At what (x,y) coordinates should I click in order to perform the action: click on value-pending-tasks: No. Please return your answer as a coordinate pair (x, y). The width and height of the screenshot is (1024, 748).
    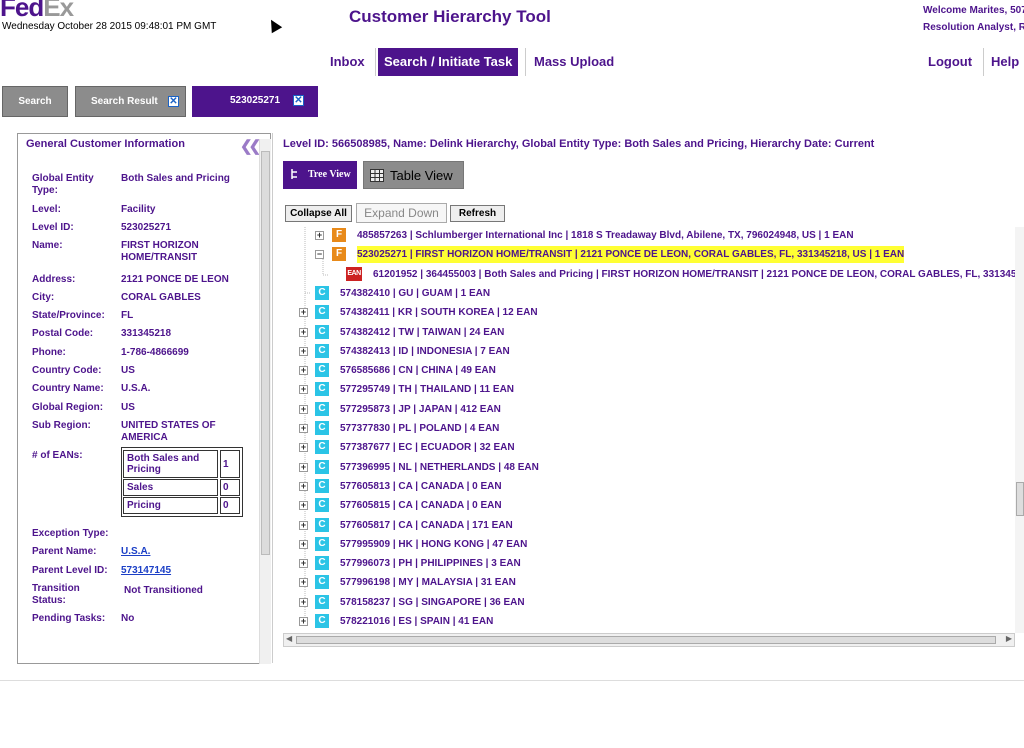
    Looking at the image, I should click on (128, 618).